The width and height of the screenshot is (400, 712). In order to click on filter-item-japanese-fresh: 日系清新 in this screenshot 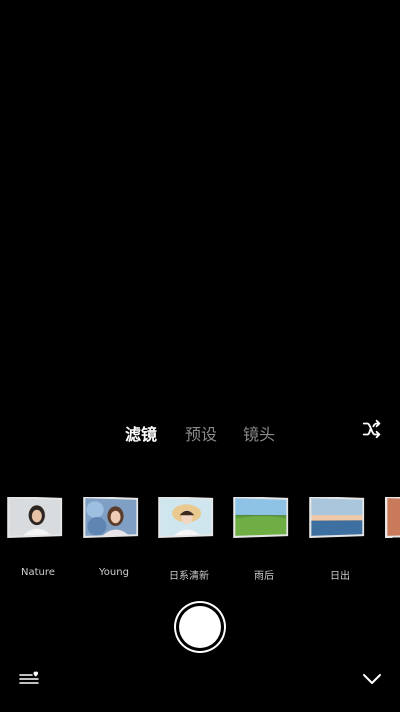, I will do `click(189, 517)`.